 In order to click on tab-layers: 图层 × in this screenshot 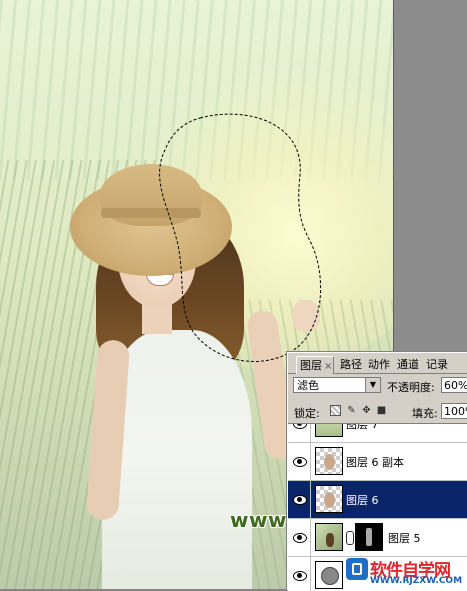, I will do `click(315, 365)`.